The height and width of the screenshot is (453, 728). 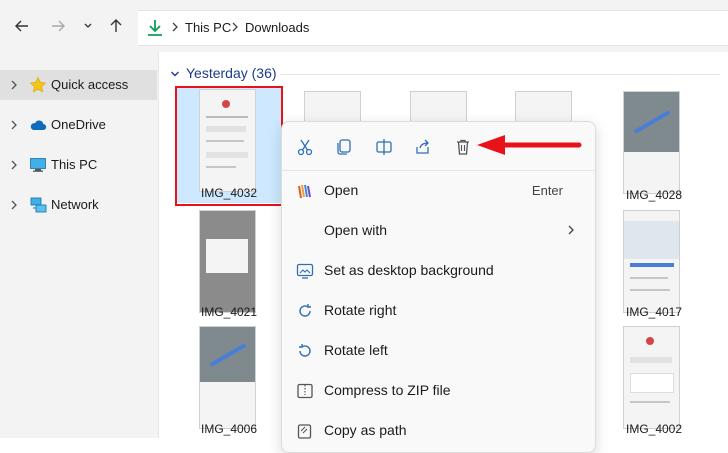 I want to click on arrow-left-icon, so click(x=21, y=26).